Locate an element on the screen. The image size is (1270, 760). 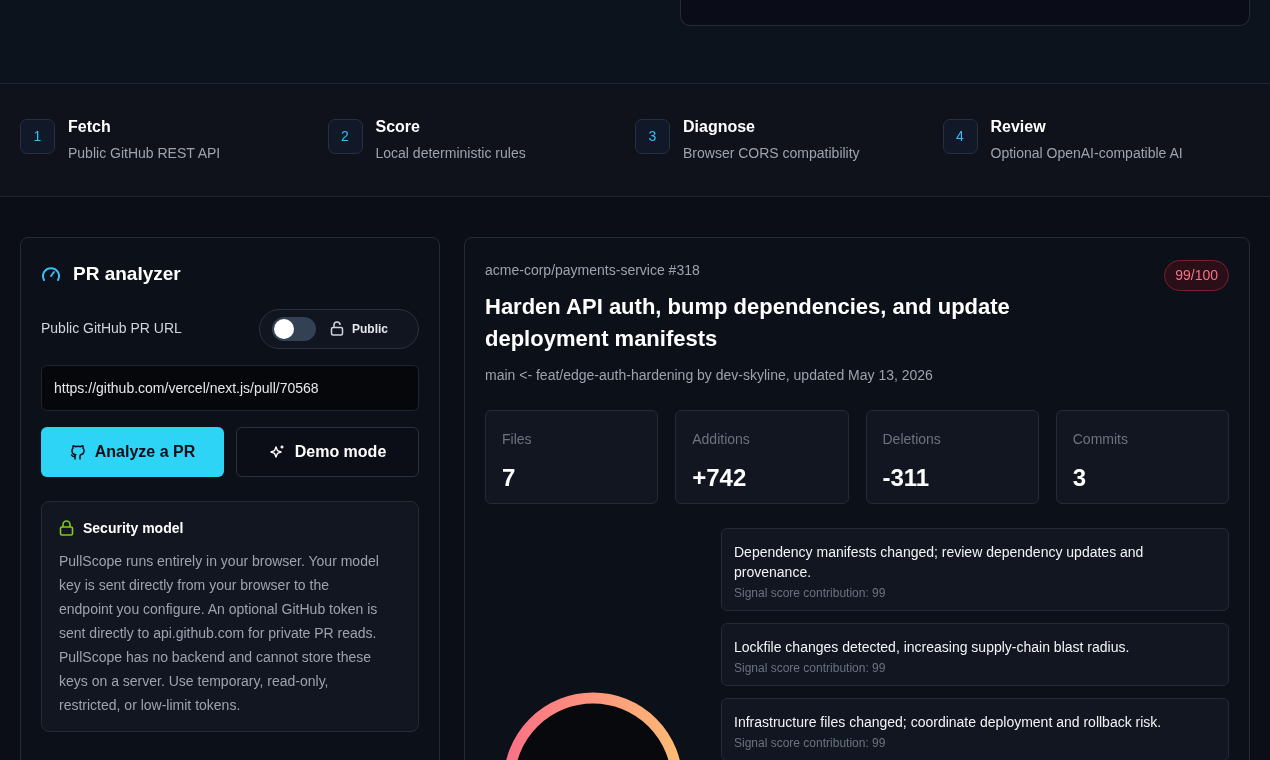
pr-title: Harden API auth, bump dependencies, and update deployment manifests is located at coordinates (748, 323).